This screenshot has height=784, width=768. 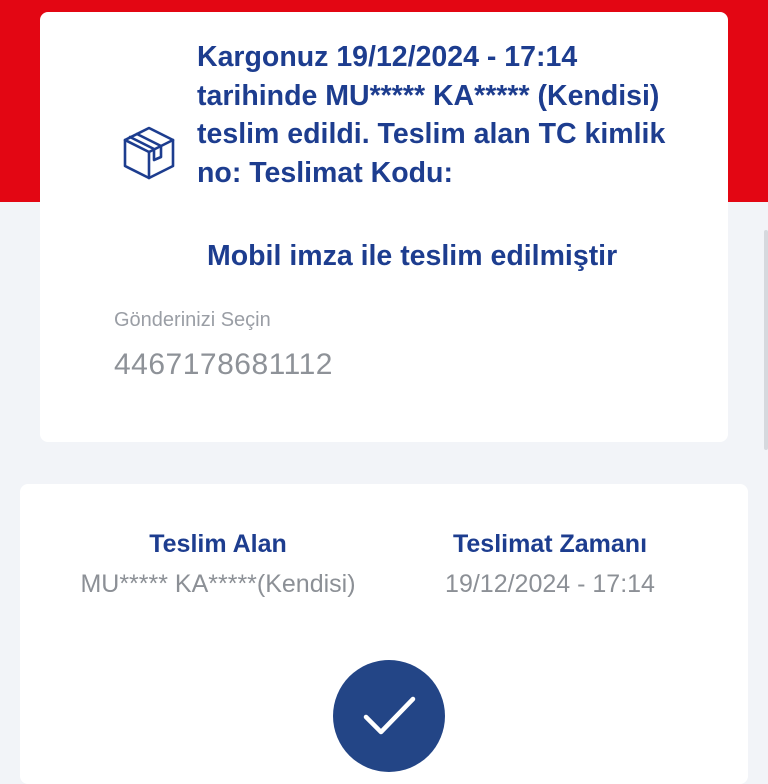 I want to click on mobile-signature-note: Mobil imza ile teslim edilmiştir, so click(x=412, y=256).